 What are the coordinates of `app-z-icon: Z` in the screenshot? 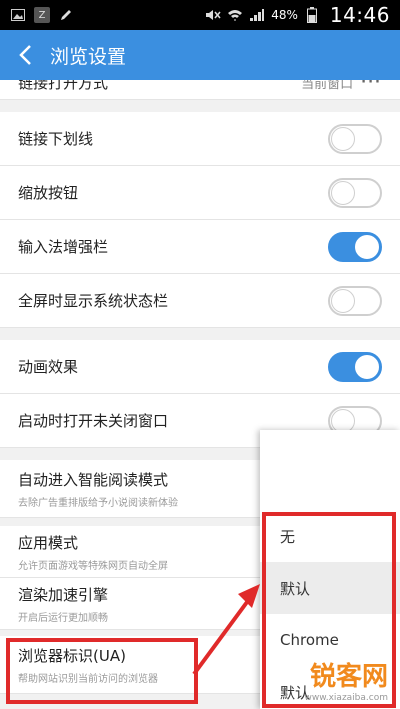 It's located at (42, 15).